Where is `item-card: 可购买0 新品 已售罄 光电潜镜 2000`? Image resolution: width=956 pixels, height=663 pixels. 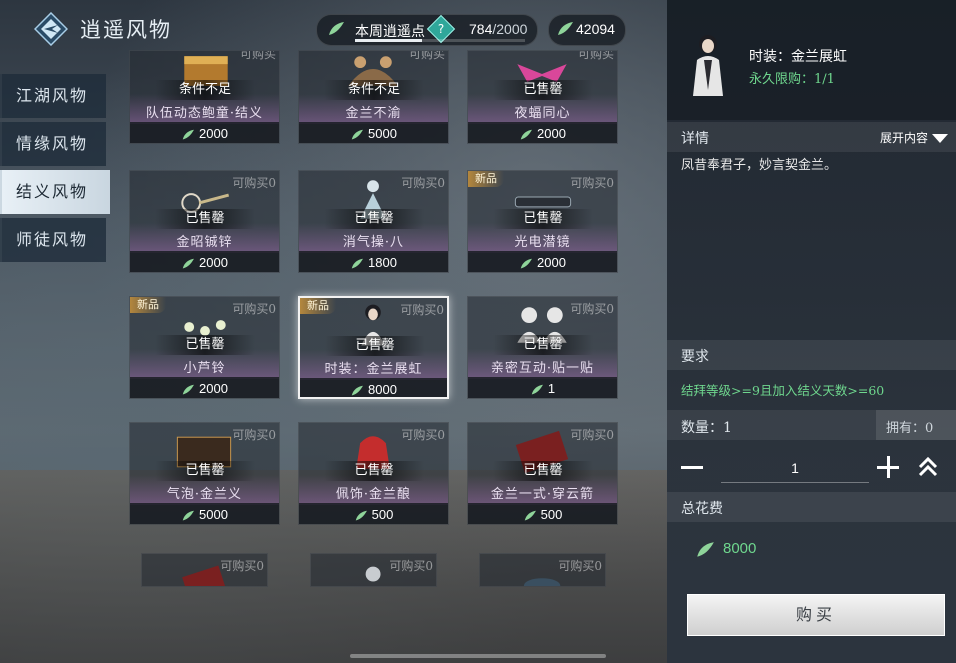
item-card: 可购买0 新品 已售罄 光电潜镜 2000 is located at coordinates (542, 221).